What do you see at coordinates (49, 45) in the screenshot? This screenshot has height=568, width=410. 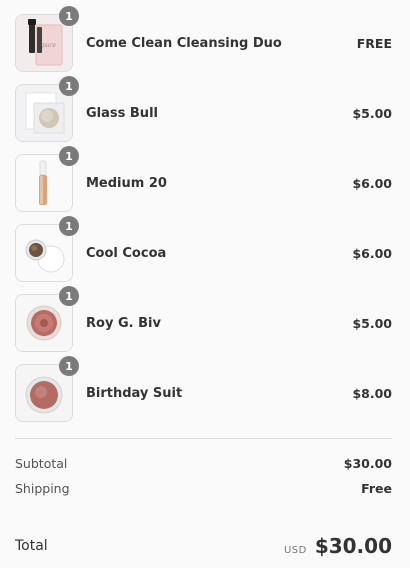 I see `svg-text: pure` at bounding box center [49, 45].